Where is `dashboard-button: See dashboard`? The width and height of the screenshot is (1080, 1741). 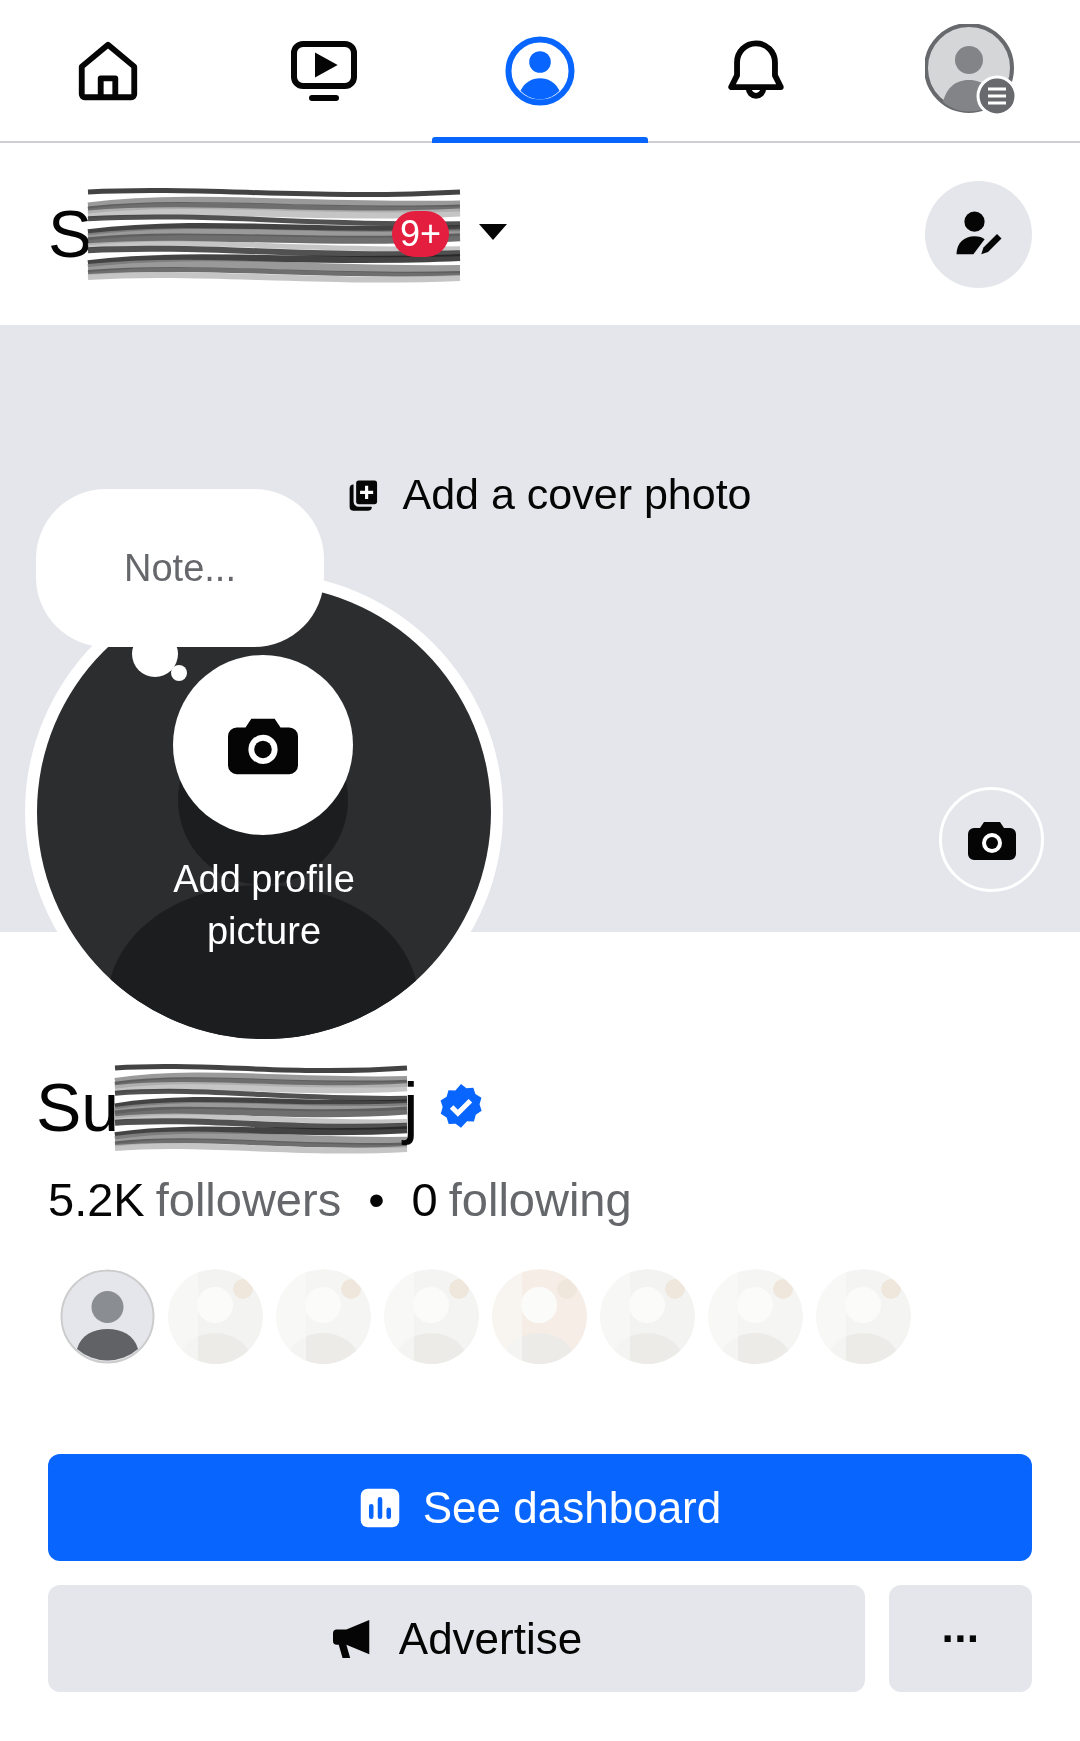 dashboard-button: See dashboard is located at coordinates (540, 1507).